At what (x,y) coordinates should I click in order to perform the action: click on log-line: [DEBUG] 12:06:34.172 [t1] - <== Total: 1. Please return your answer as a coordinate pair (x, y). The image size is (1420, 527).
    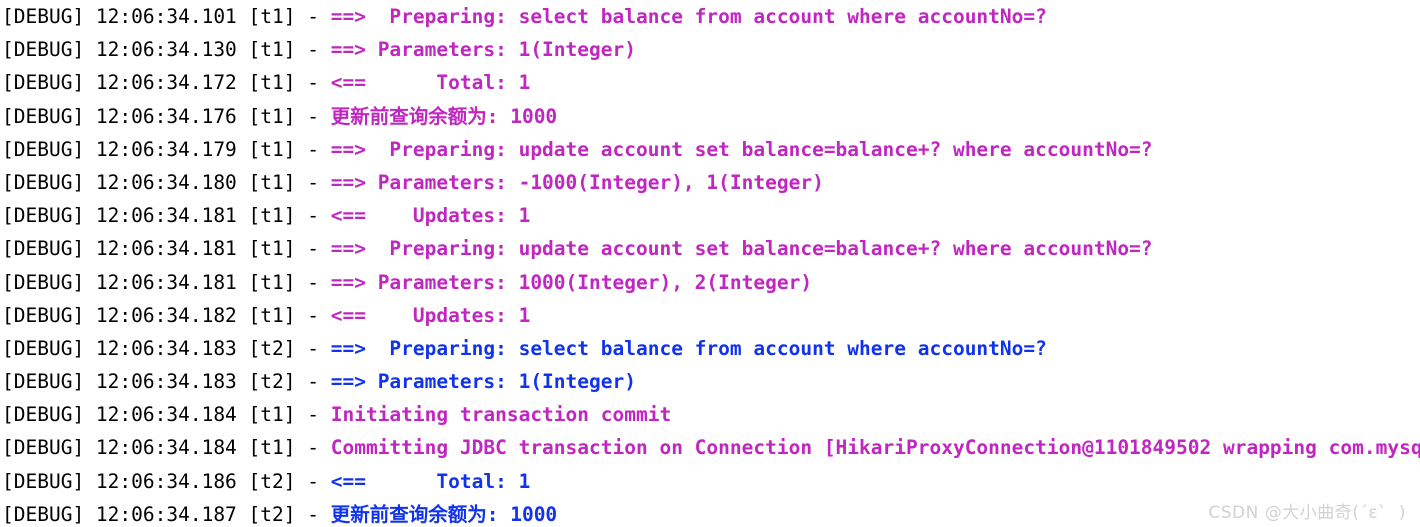
    Looking at the image, I should click on (710, 82).